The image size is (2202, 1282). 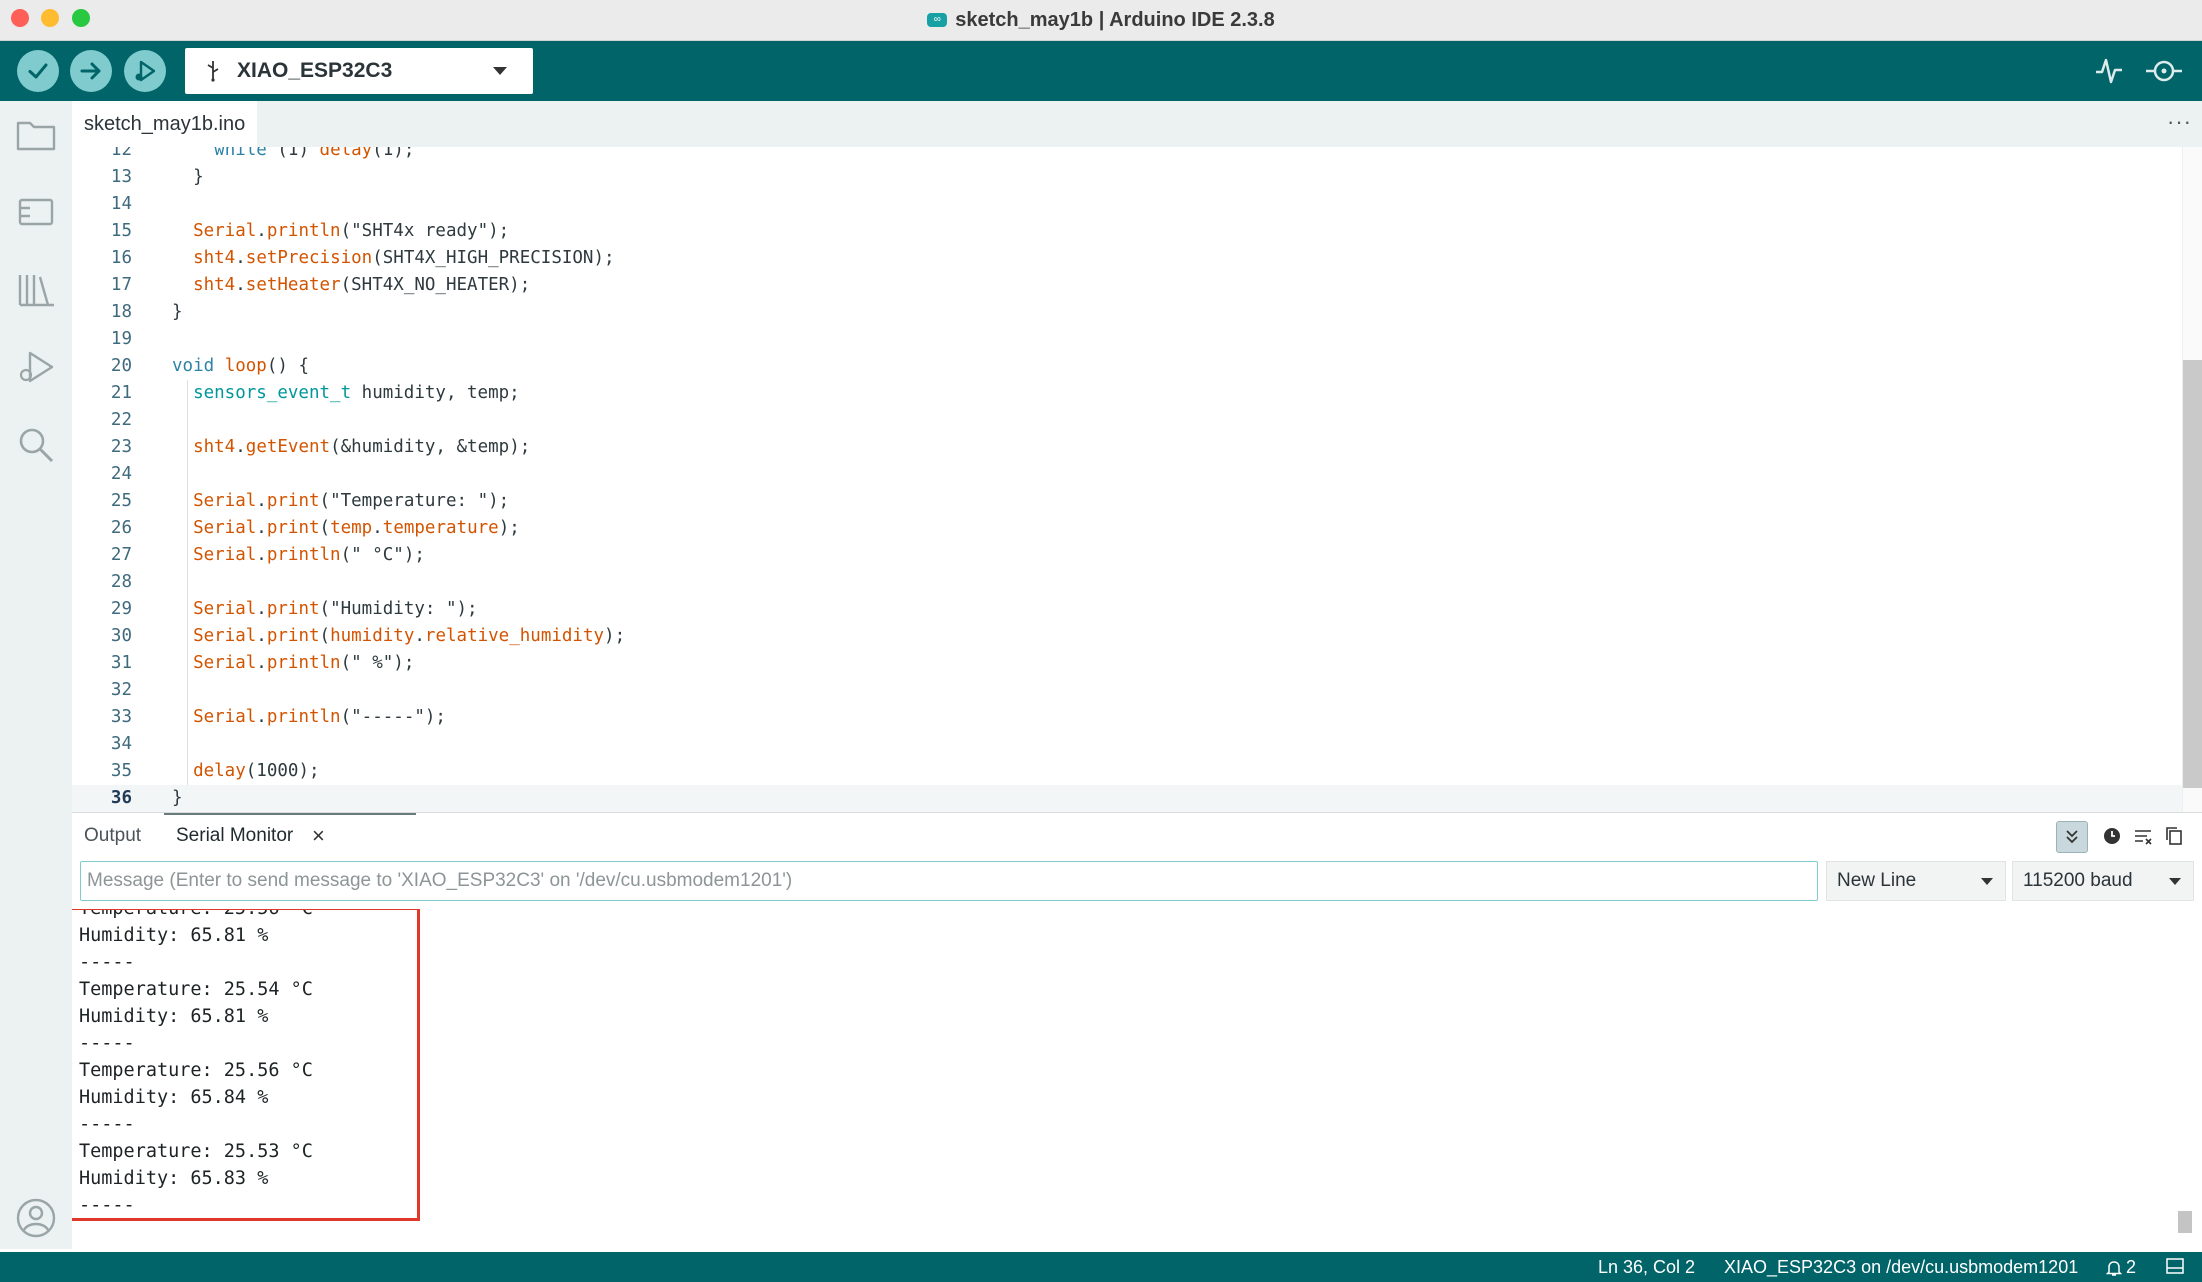 I want to click on code-line: 19, so click(x=1127, y=339).